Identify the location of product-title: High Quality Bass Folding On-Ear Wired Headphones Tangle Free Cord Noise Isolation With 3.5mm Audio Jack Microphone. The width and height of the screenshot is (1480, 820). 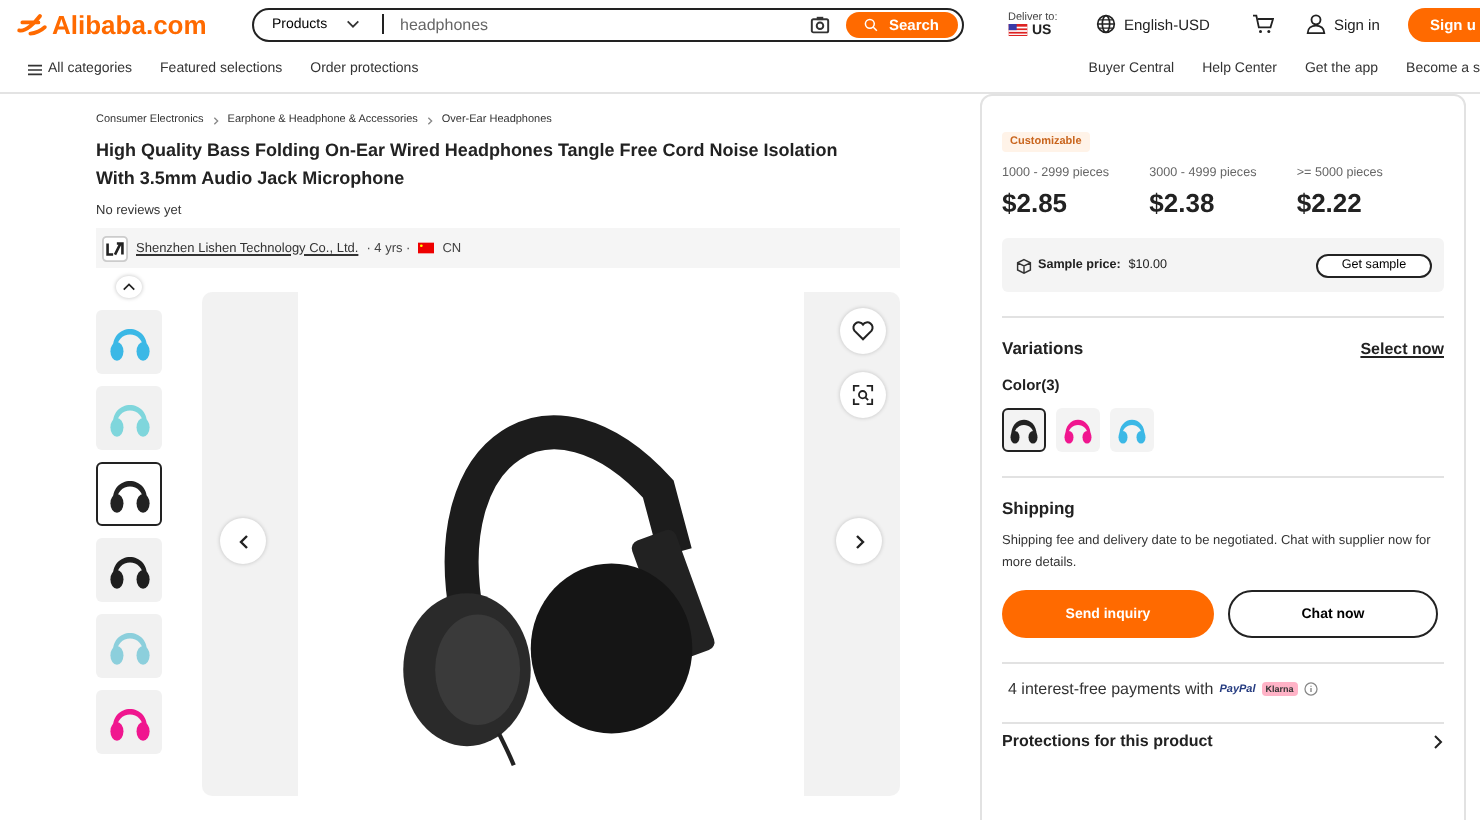
(468, 165).